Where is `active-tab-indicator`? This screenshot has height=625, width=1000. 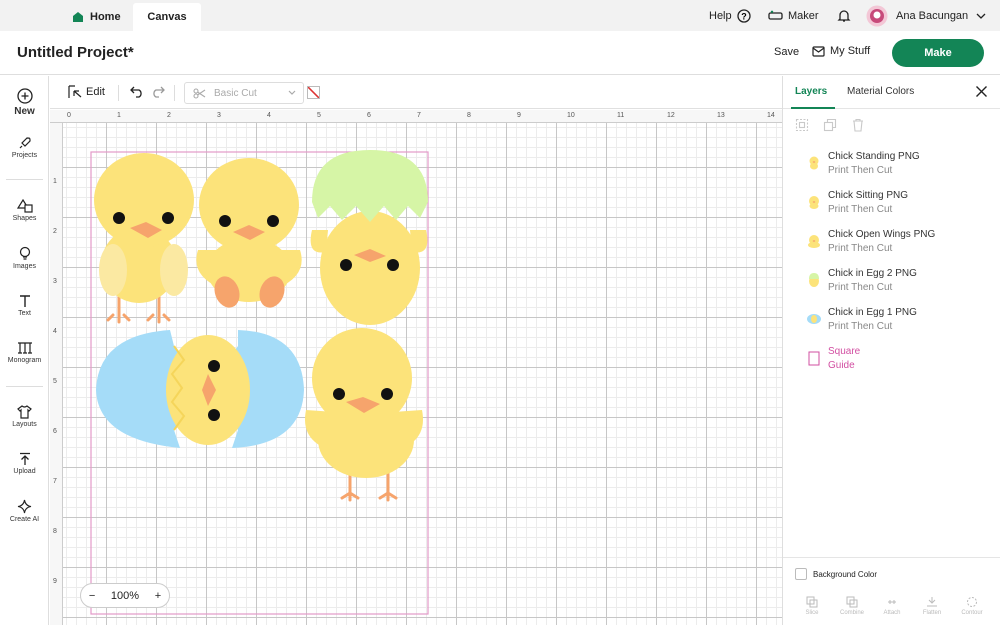 active-tab-indicator is located at coordinates (813, 108).